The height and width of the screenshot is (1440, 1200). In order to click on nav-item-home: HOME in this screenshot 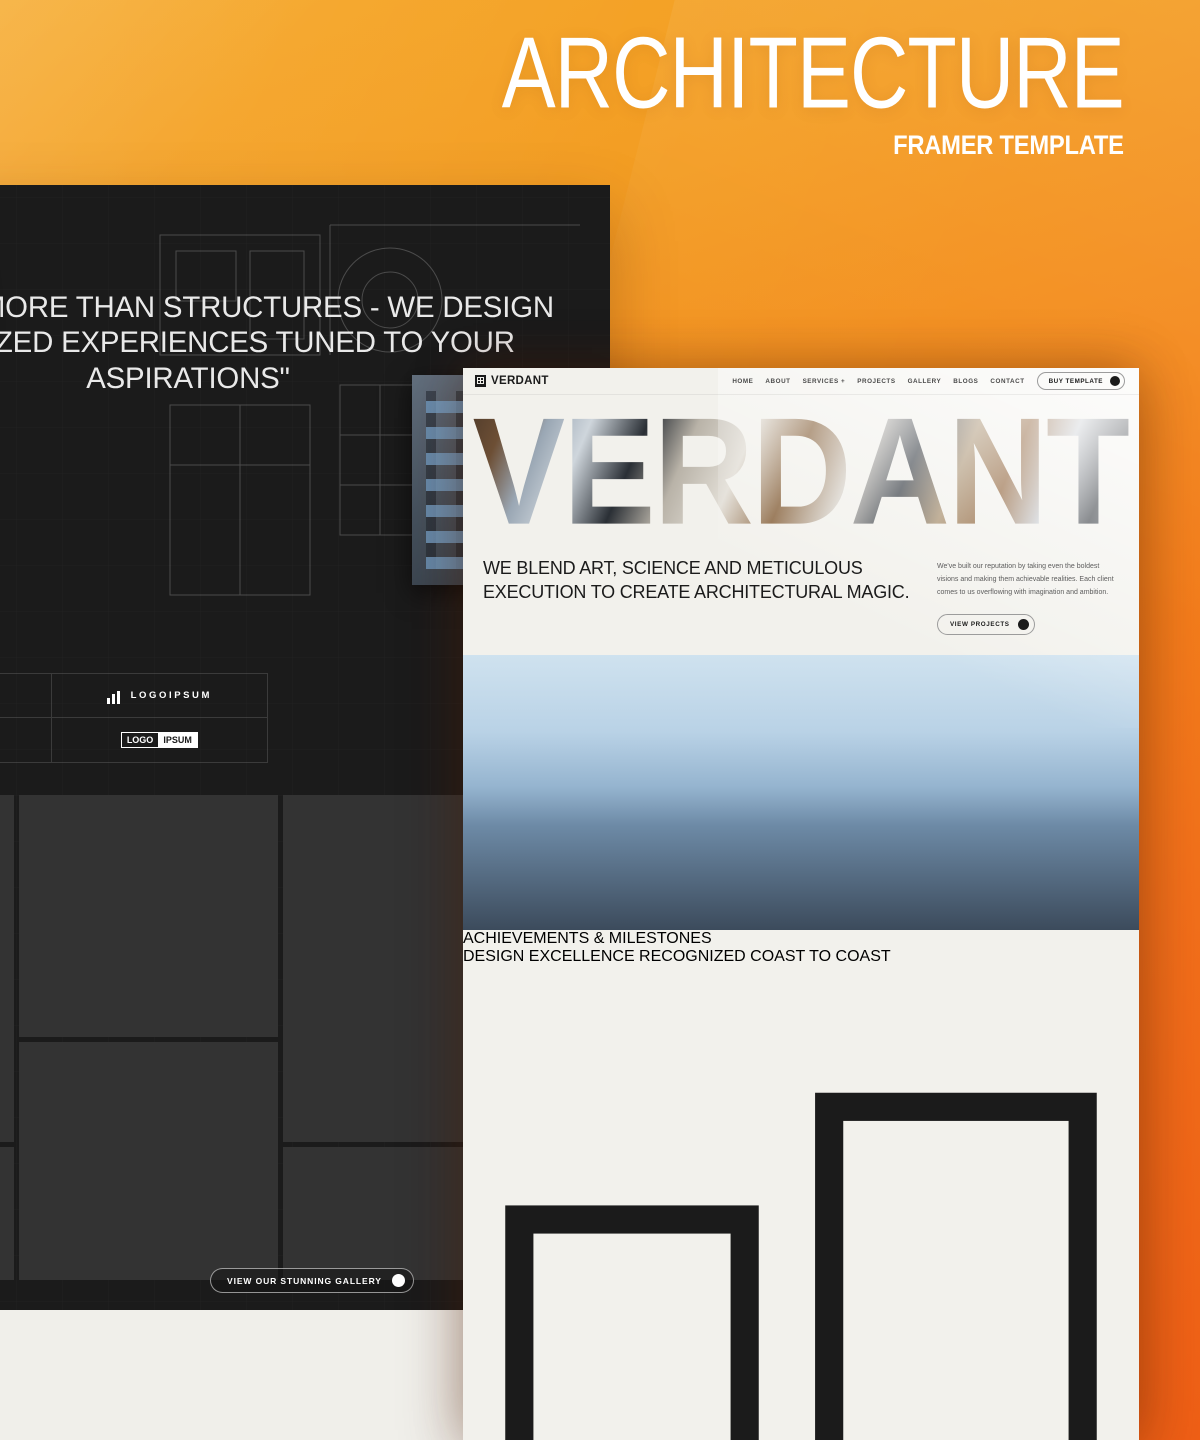, I will do `click(742, 381)`.